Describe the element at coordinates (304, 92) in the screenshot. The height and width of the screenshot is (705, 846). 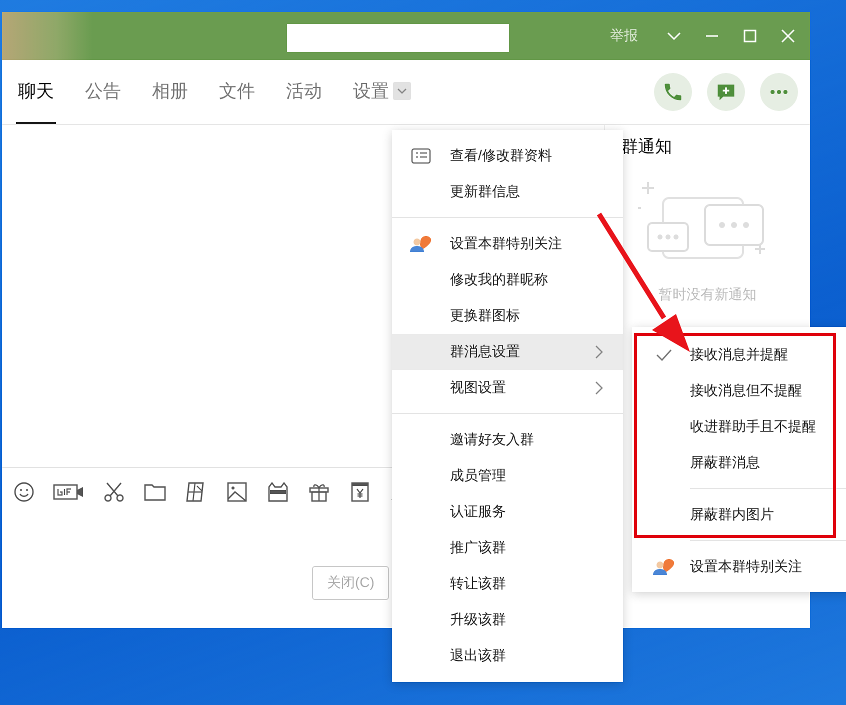
I see `tab: 活动` at that location.